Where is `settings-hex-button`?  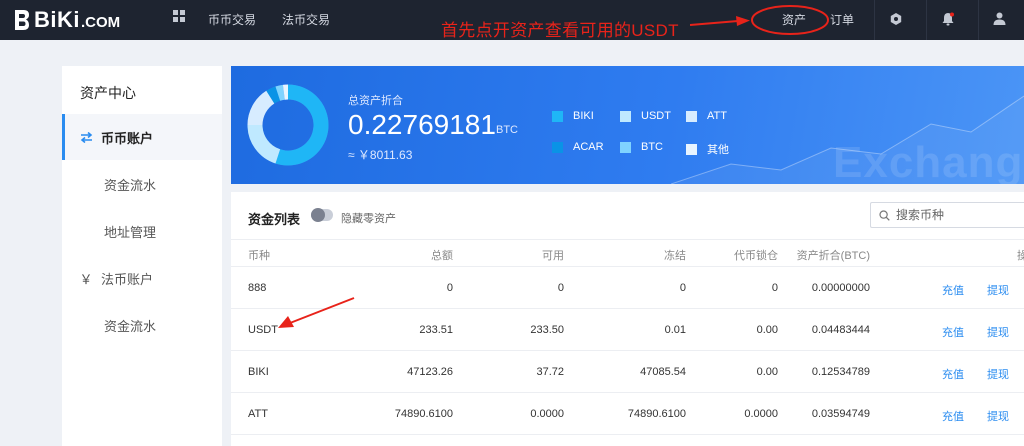 settings-hex-button is located at coordinates (895, 20).